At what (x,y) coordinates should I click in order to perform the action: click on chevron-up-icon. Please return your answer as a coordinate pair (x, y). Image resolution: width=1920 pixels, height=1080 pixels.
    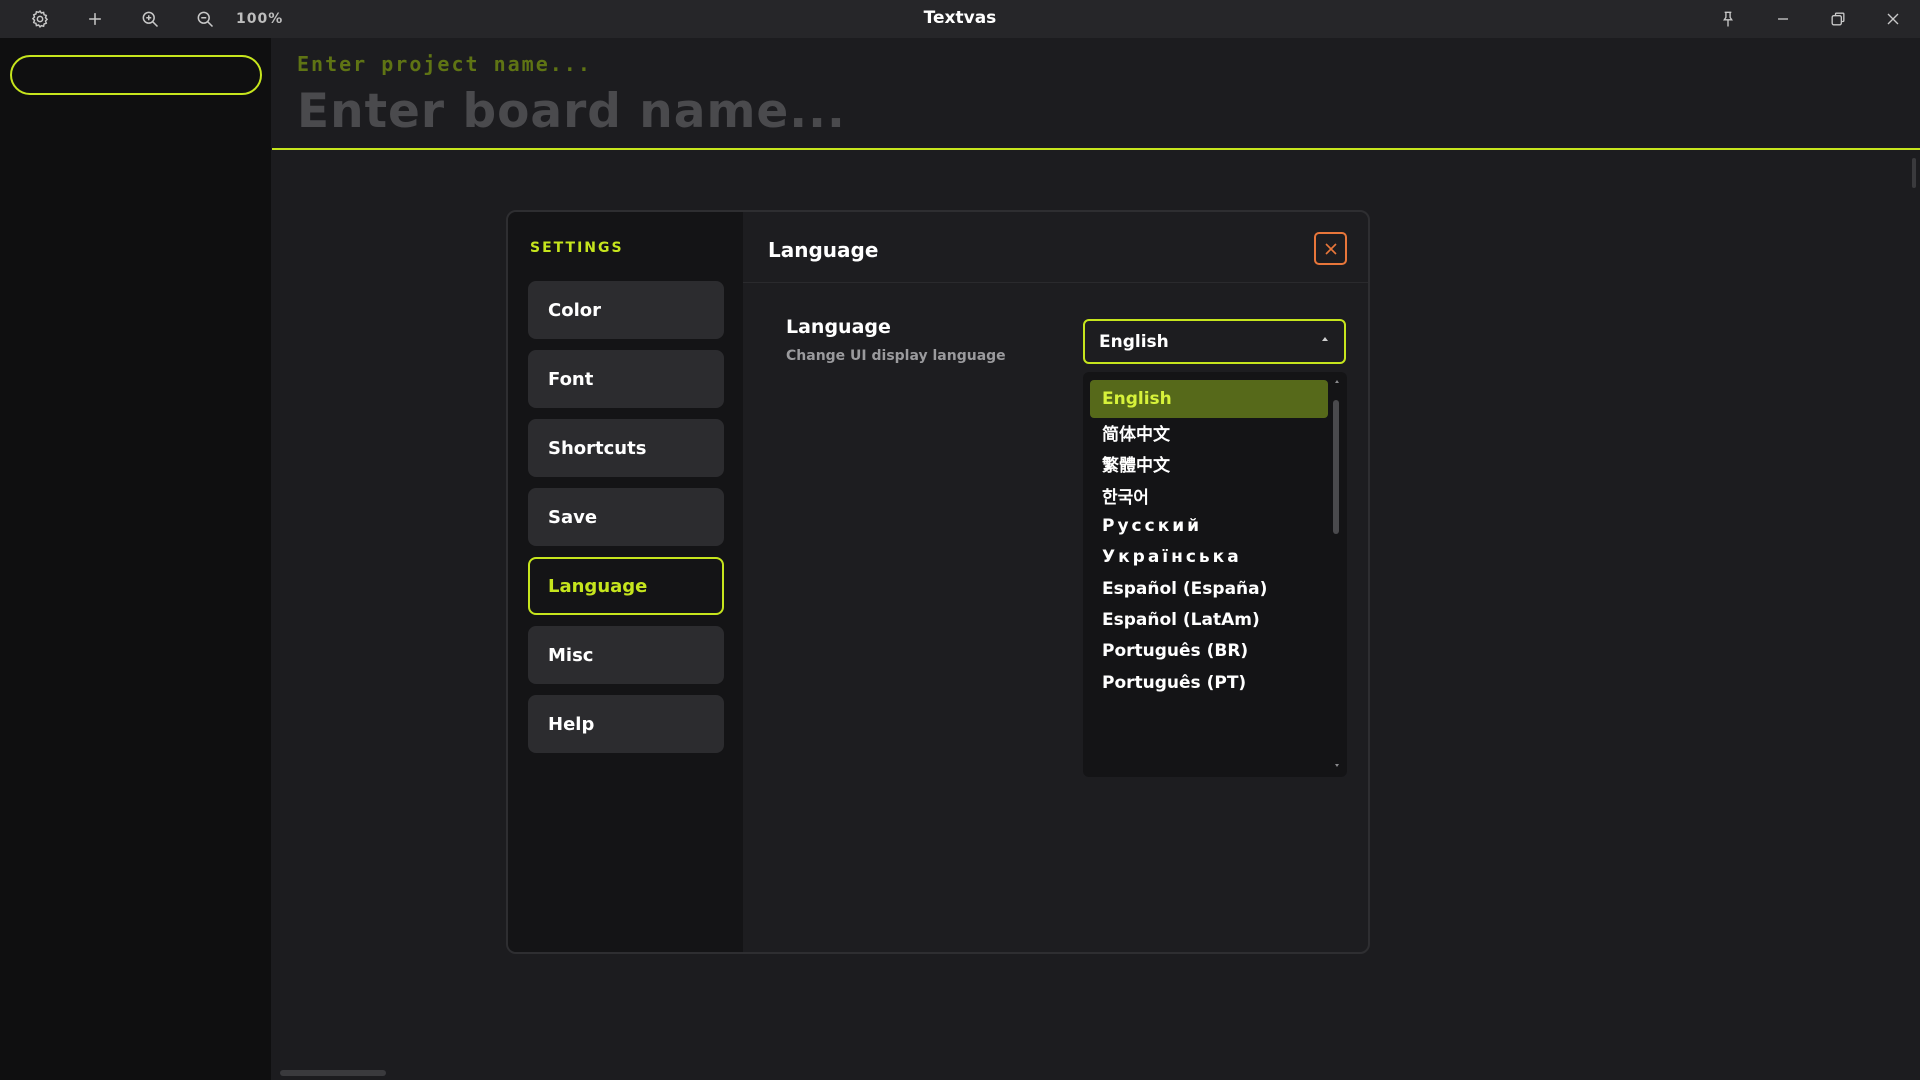
    Looking at the image, I should click on (1325, 339).